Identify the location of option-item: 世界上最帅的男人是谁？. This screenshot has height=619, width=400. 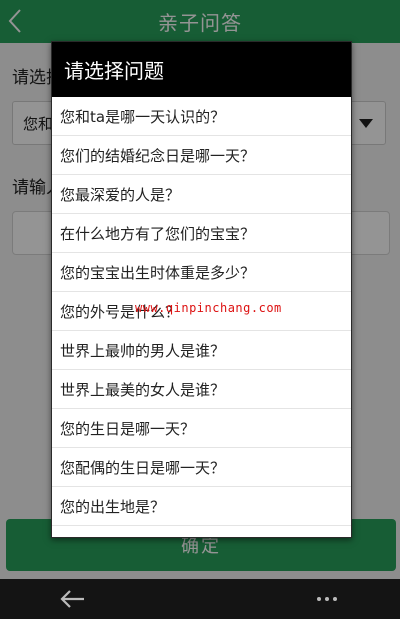
(201, 350).